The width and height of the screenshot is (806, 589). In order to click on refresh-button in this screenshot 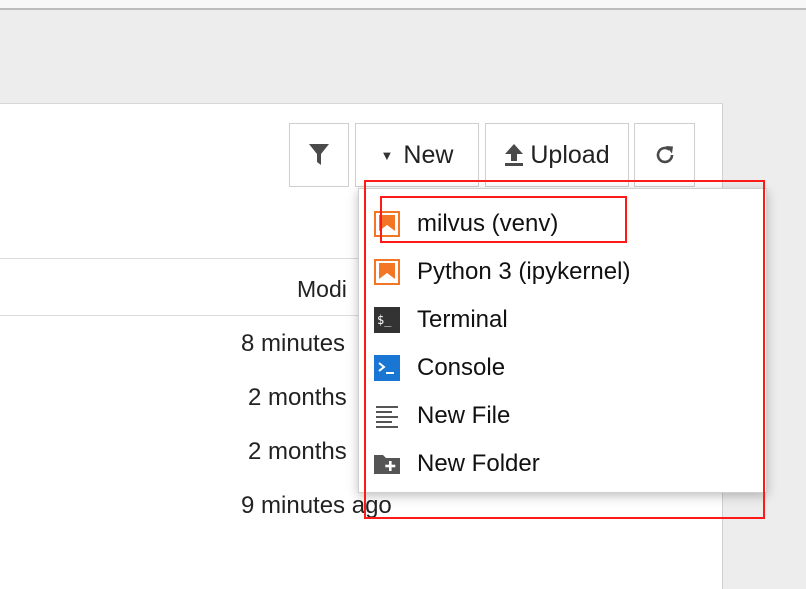, I will do `click(664, 155)`.